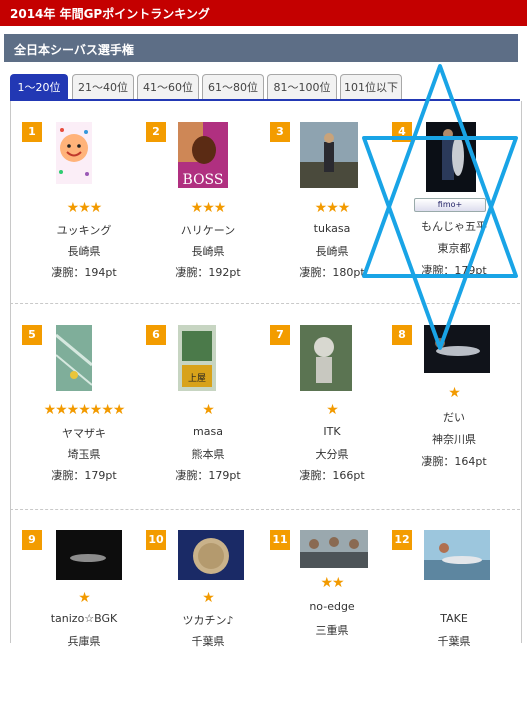 The width and height of the screenshot is (527, 710). What do you see at coordinates (203, 155) in the screenshot?
I see `user-thumbnail: BOSS` at bounding box center [203, 155].